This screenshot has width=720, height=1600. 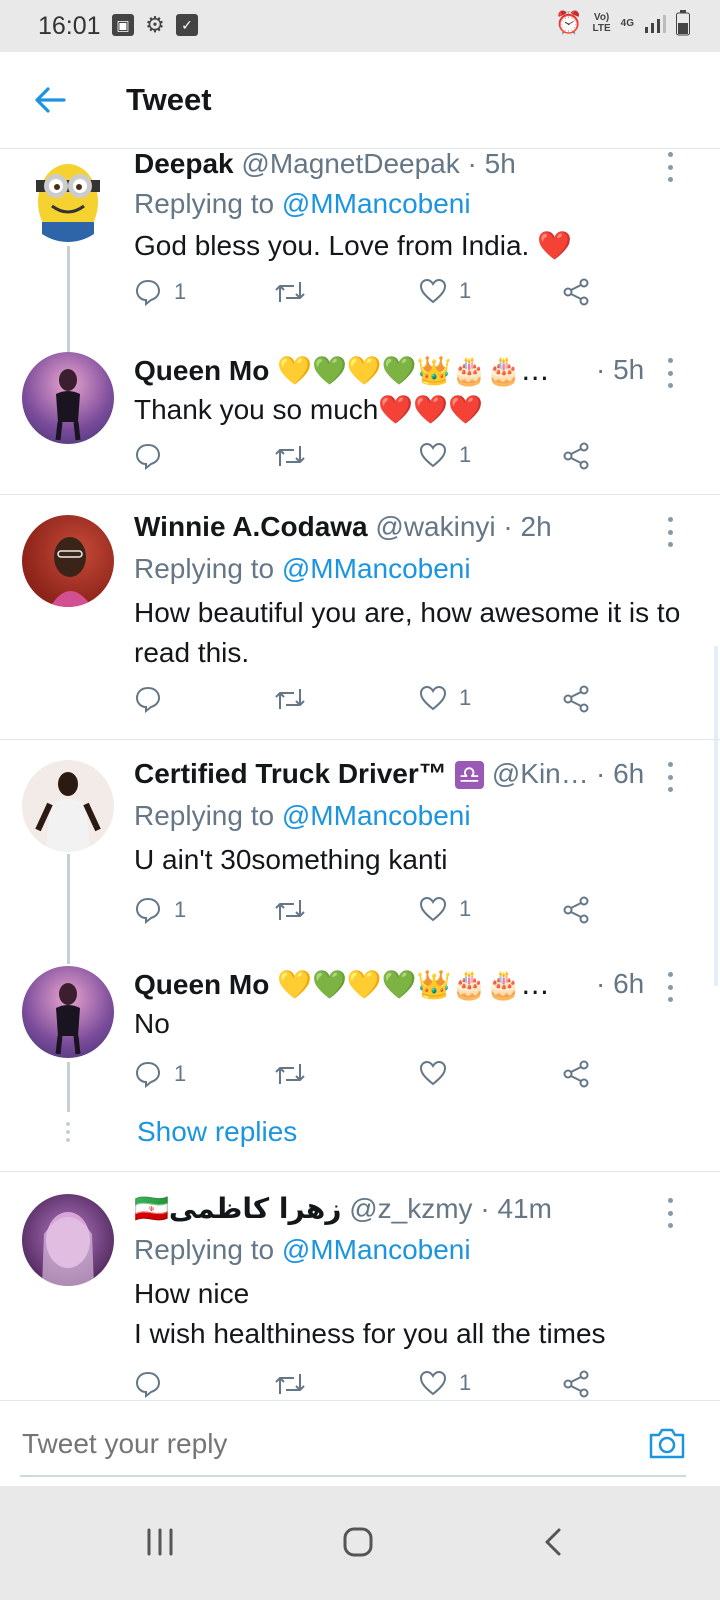 I want to click on author-name: زهرا کاظمی, so click(x=255, y=1208).